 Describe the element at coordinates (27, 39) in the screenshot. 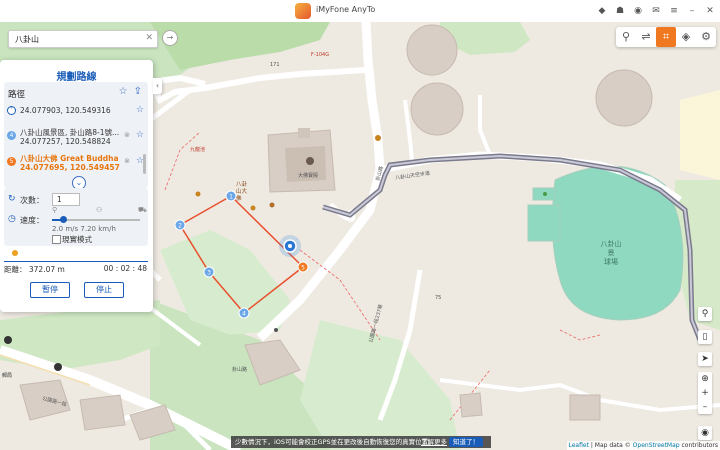

I see `search-input: 八卦山` at that location.